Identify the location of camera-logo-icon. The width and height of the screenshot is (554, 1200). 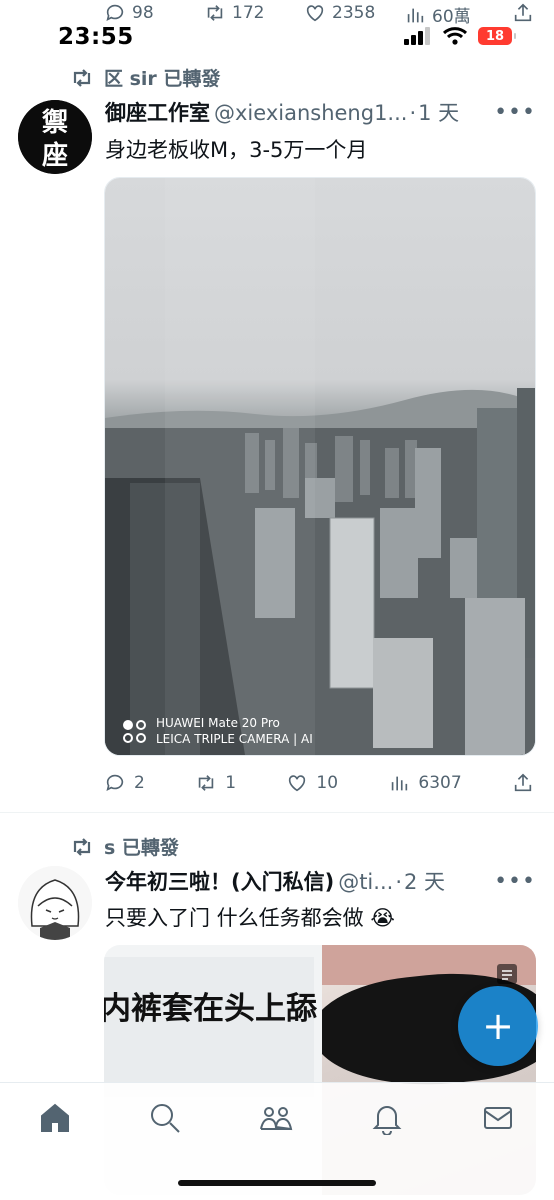
(134, 731).